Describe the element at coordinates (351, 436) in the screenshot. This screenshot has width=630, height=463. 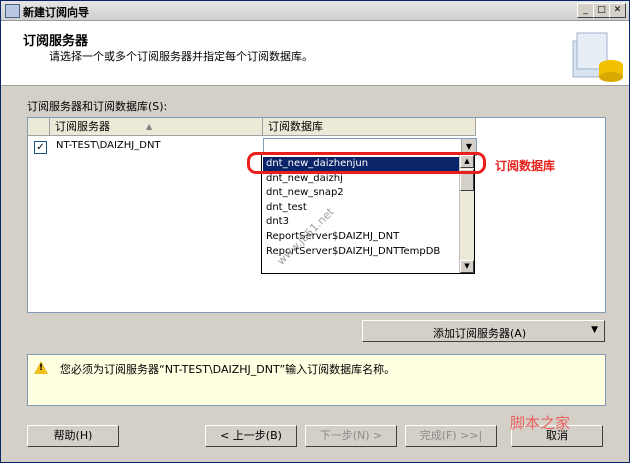
I see `next-button: 下一步(N) >` at that location.